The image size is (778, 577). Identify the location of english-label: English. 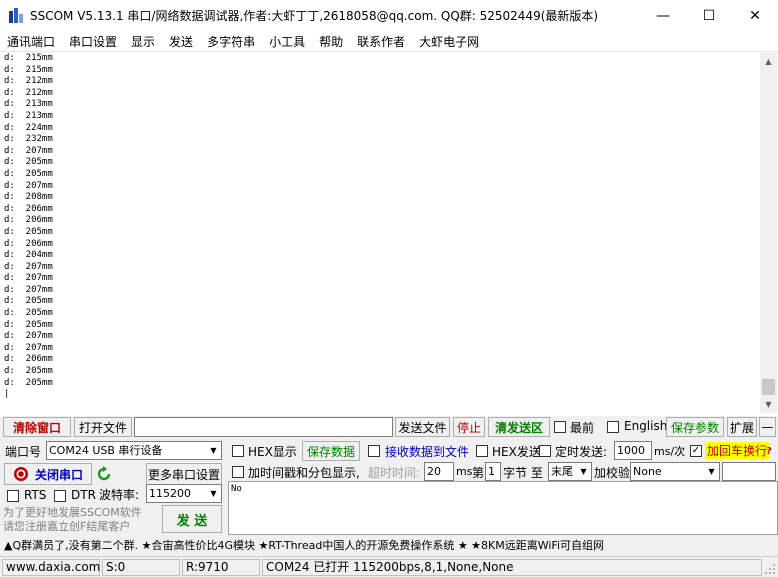
(646, 426).